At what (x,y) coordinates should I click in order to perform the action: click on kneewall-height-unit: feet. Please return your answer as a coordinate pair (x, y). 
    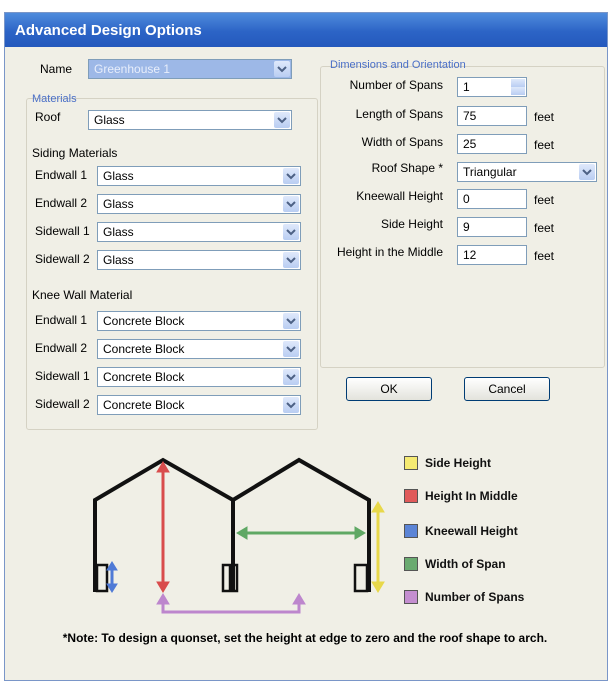
    Looking at the image, I should click on (544, 200).